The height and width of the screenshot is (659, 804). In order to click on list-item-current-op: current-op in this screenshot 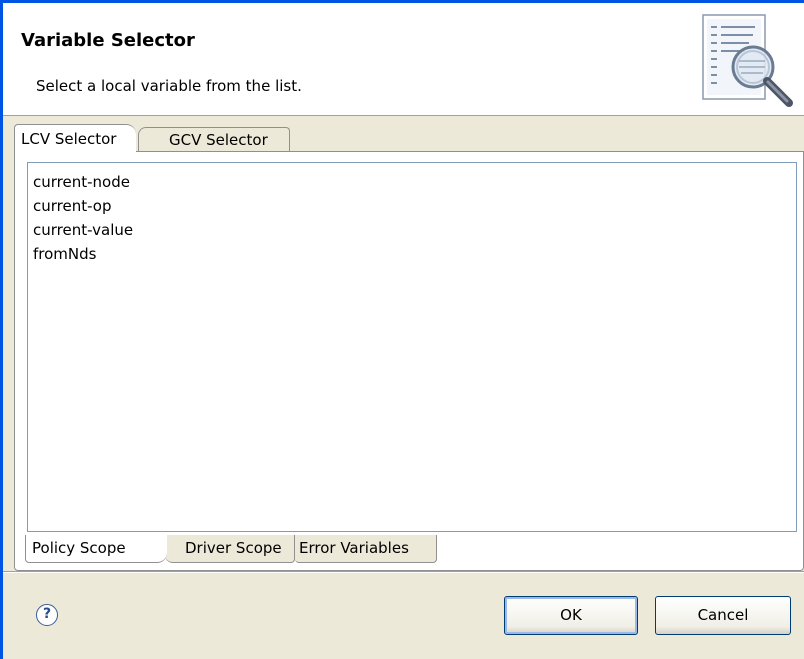, I will do `click(414, 207)`.